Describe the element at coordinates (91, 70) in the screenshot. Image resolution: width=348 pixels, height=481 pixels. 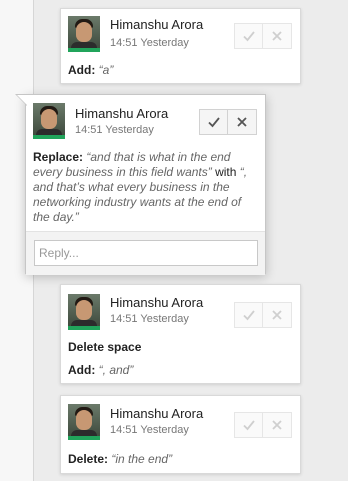
I see `suggestion-text: Add: “a”` at that location.